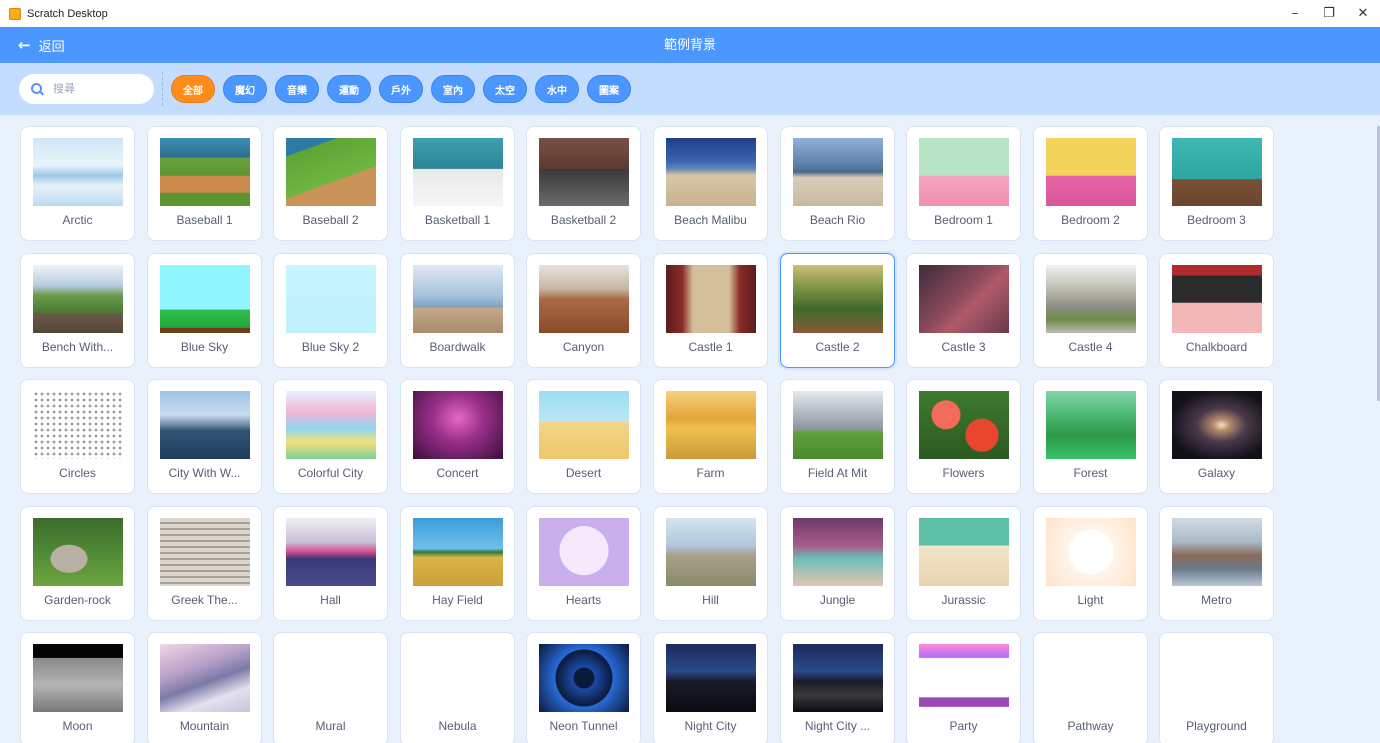 The image size is (1380, 743). Describe the element at coordinates (15, 13) in the screenshot. I see `scratch-app-icon` at that location.